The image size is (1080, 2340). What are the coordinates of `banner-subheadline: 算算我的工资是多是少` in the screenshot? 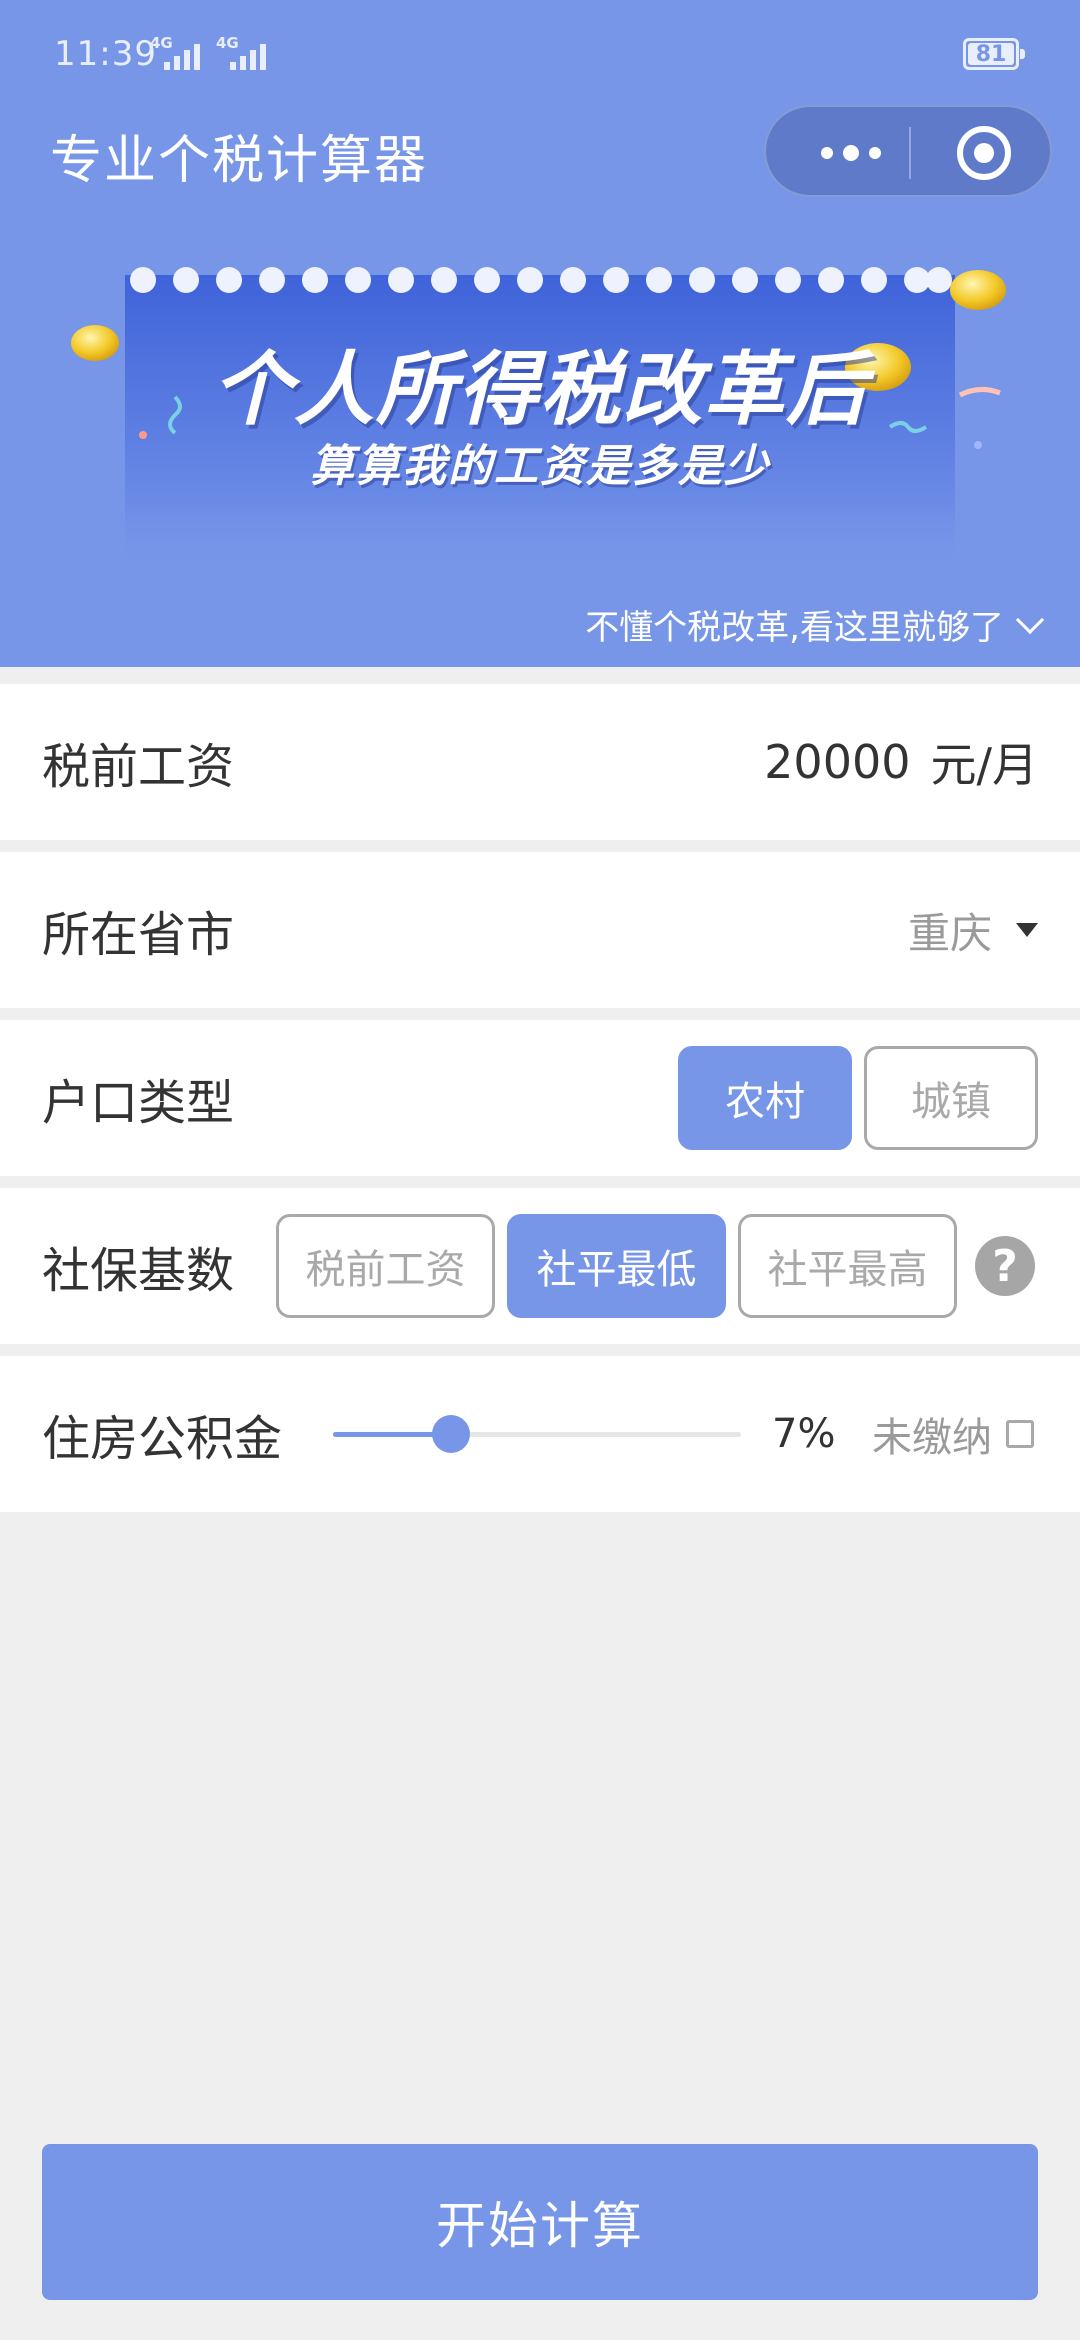 It's located at (540, 466).